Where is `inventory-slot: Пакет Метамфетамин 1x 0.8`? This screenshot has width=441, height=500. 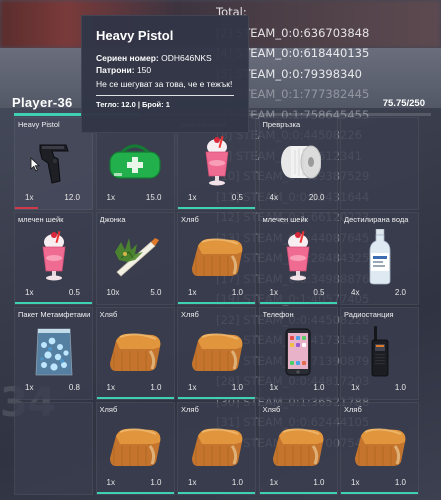
inventory-slot: Пакет Метамфетамин 1x 0.8 is located at coordinates (53, 353).